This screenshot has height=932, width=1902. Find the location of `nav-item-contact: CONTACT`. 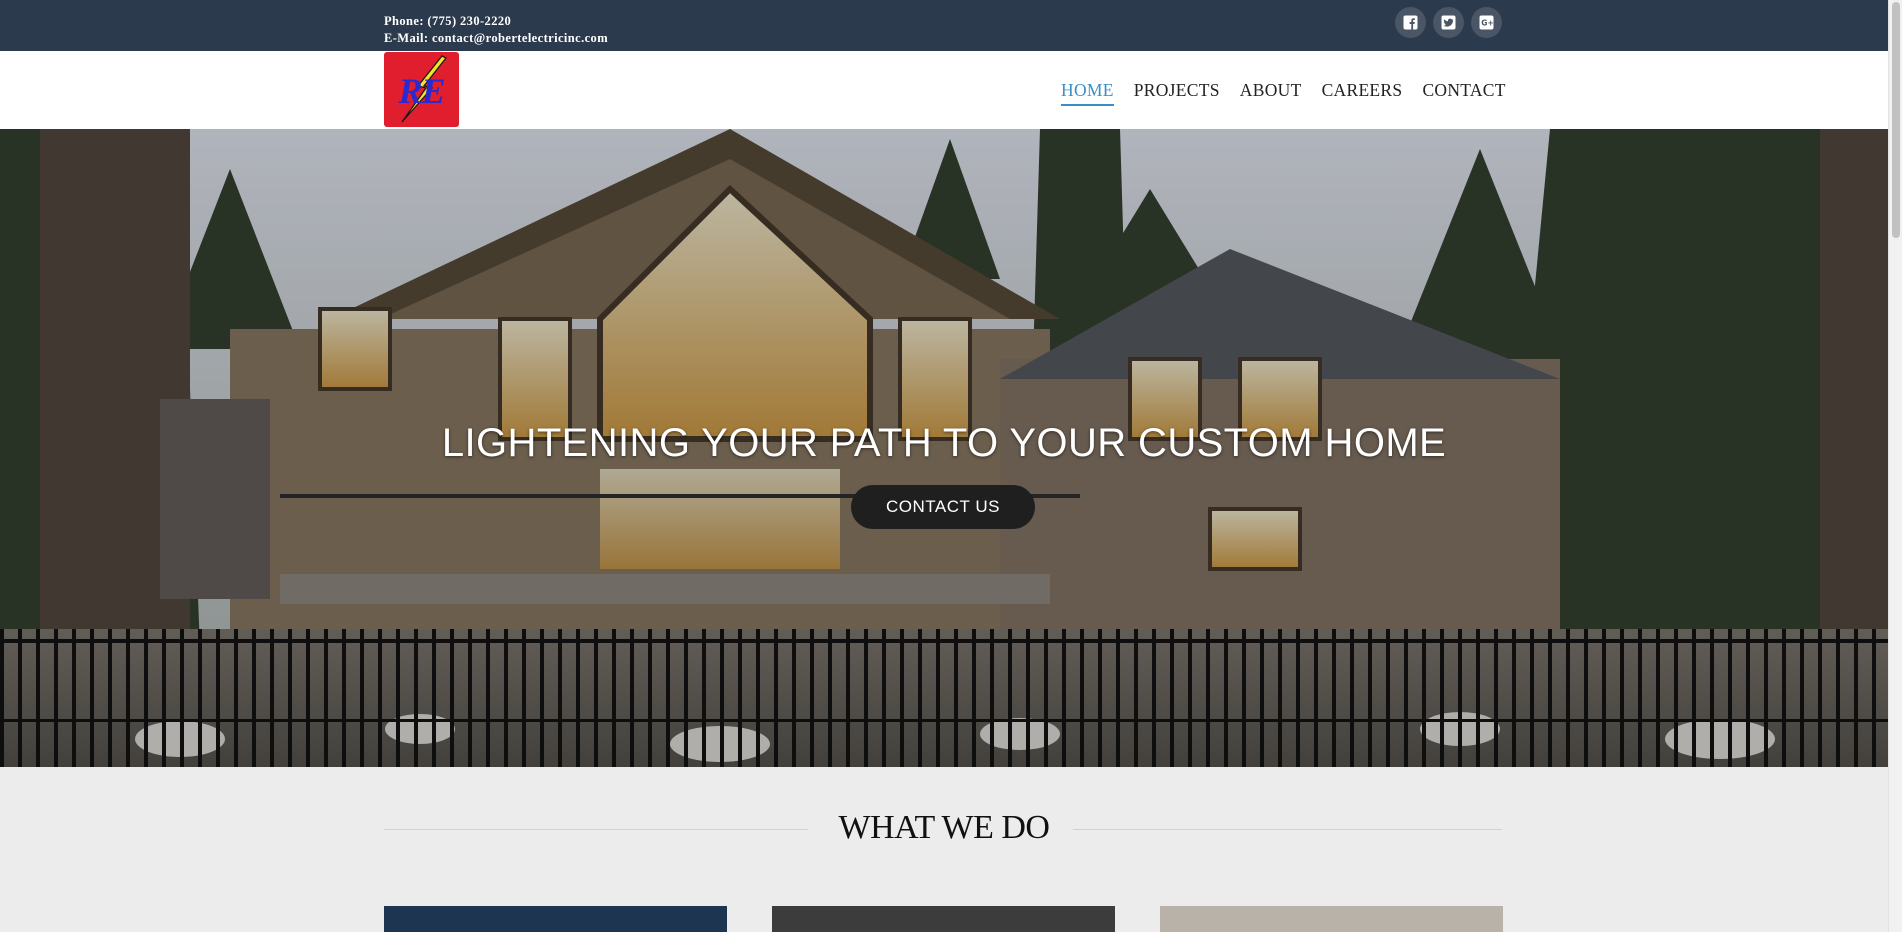

nav-item-contact: CONTACT is located at coordinates (1463, 93).